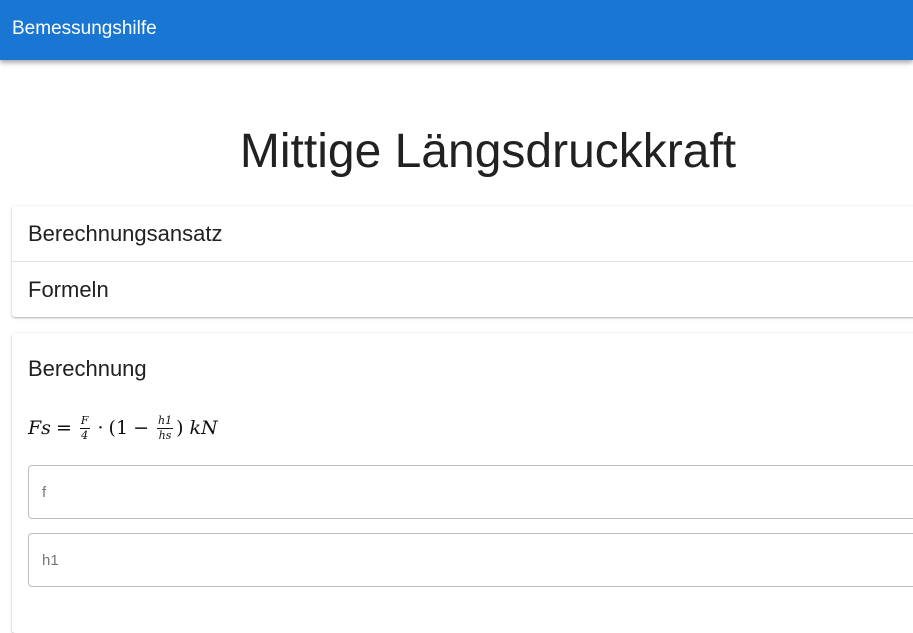 Image resolution: width=913 pixels, height=633 pixels. I want to click on formula: Fs = F 4 · (1 − h1 hs ) kN, so click(123, 428).